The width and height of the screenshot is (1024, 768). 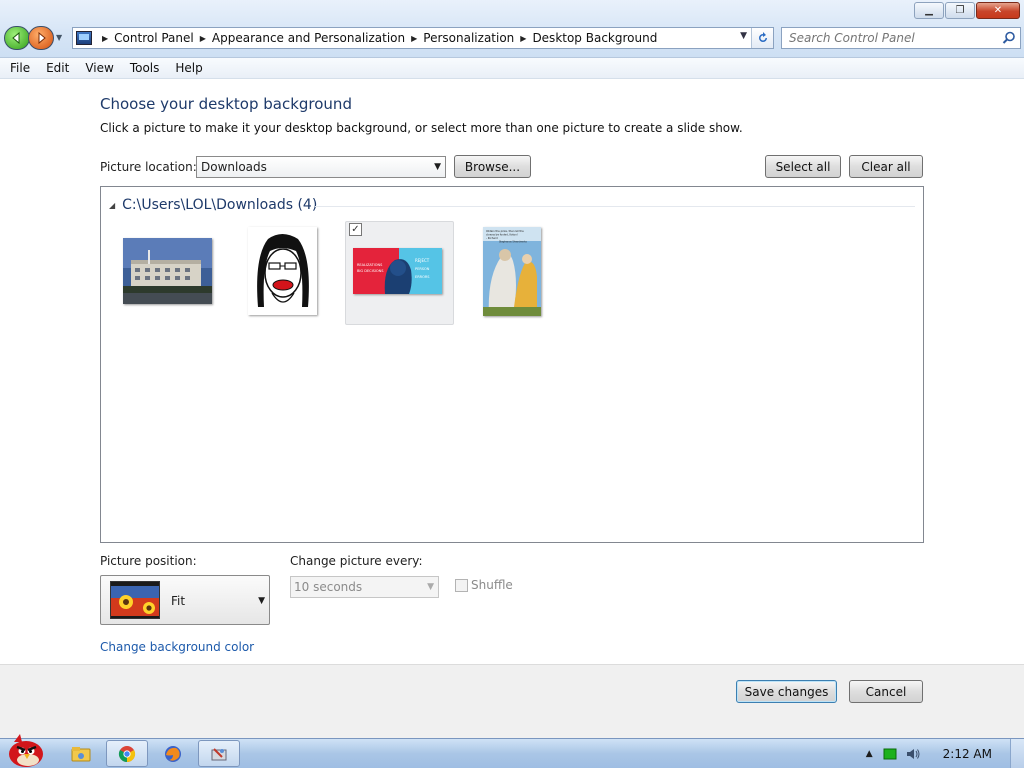 I want to click on minimize-button: ▁, so click(x=929, y=10).